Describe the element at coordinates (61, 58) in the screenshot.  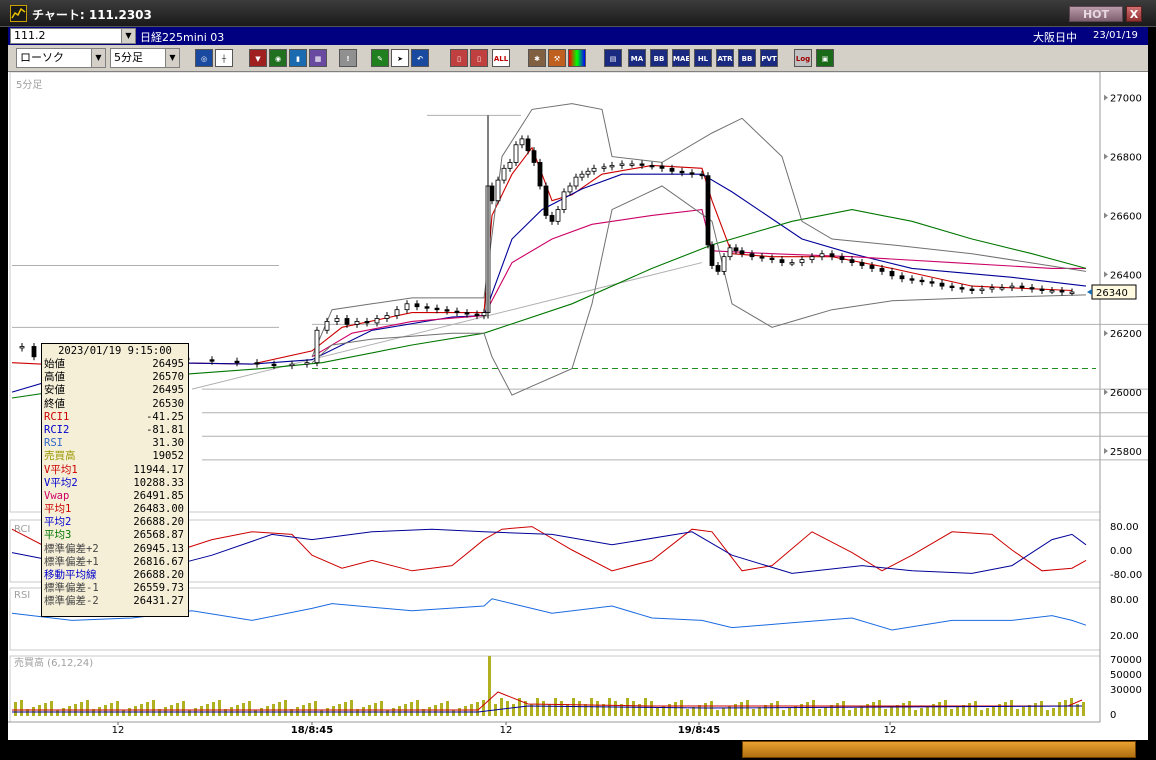
I see `chart-type-select: ローソク ▼` at that location.